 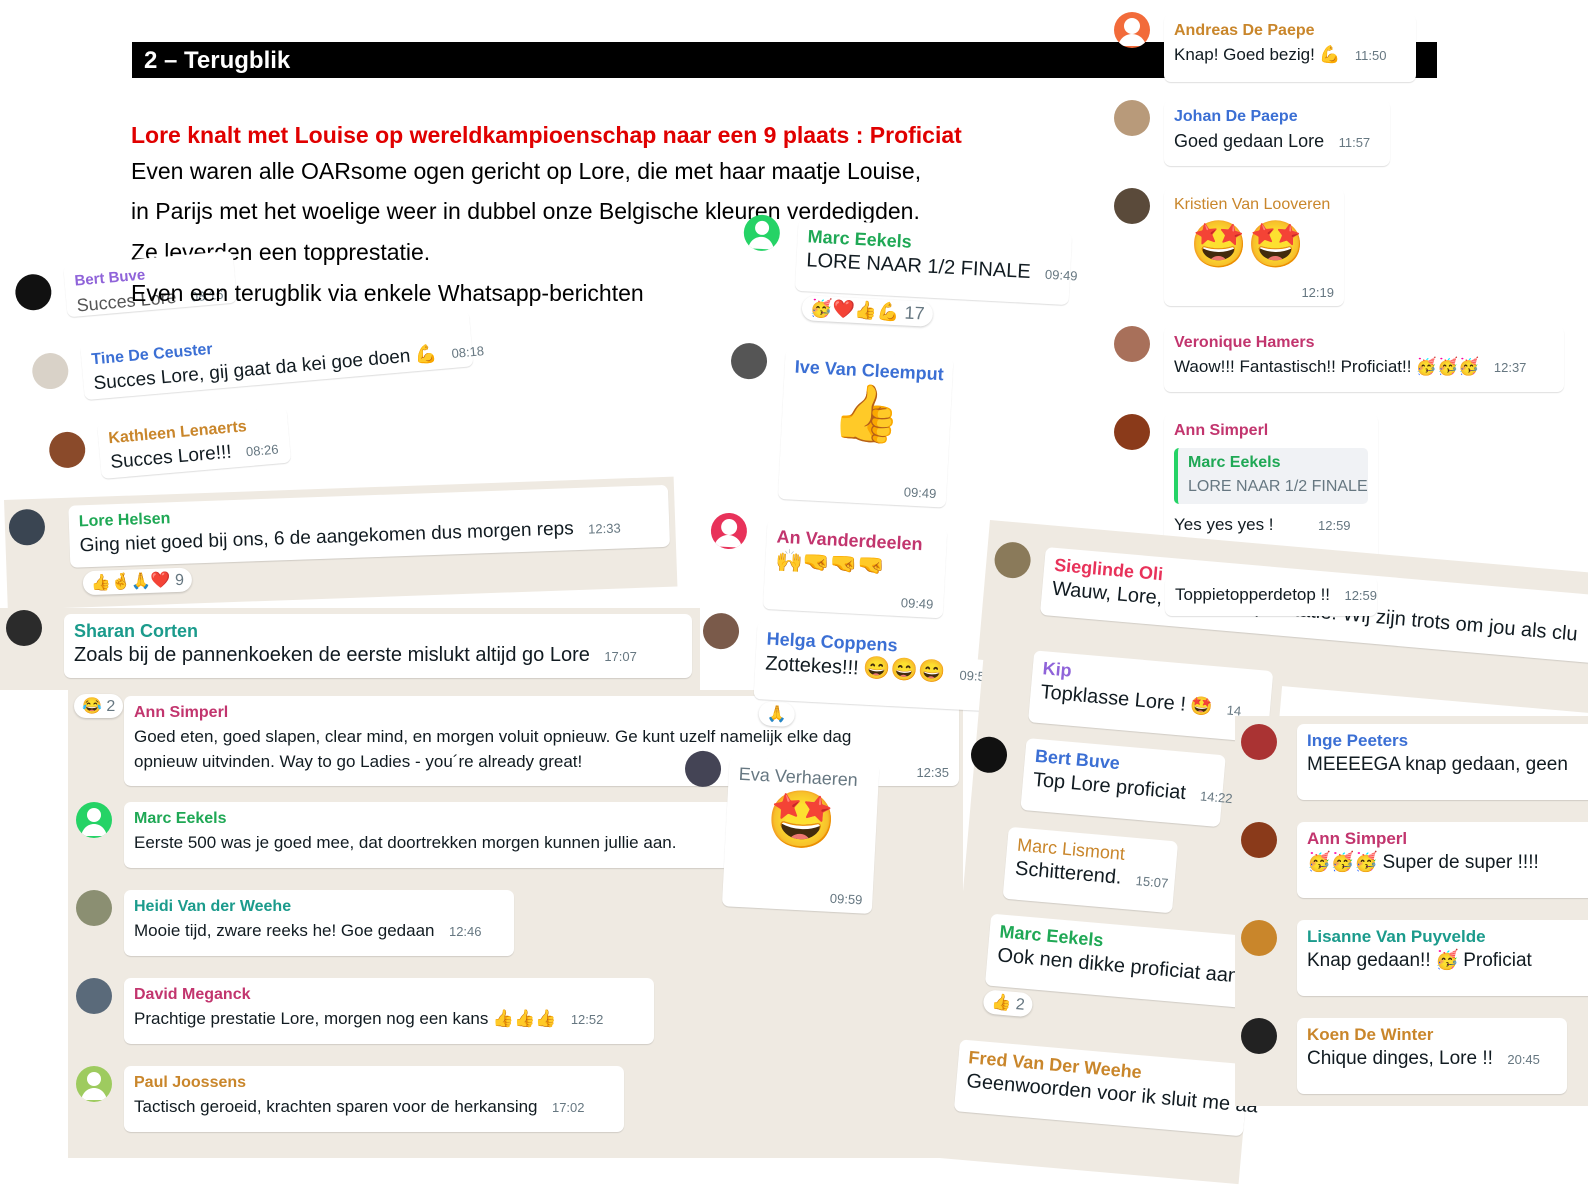 What do you see at coordinates (111, 706) in the screenshot?
I see `reaction-count: 2` at bounding box center [111, 706].